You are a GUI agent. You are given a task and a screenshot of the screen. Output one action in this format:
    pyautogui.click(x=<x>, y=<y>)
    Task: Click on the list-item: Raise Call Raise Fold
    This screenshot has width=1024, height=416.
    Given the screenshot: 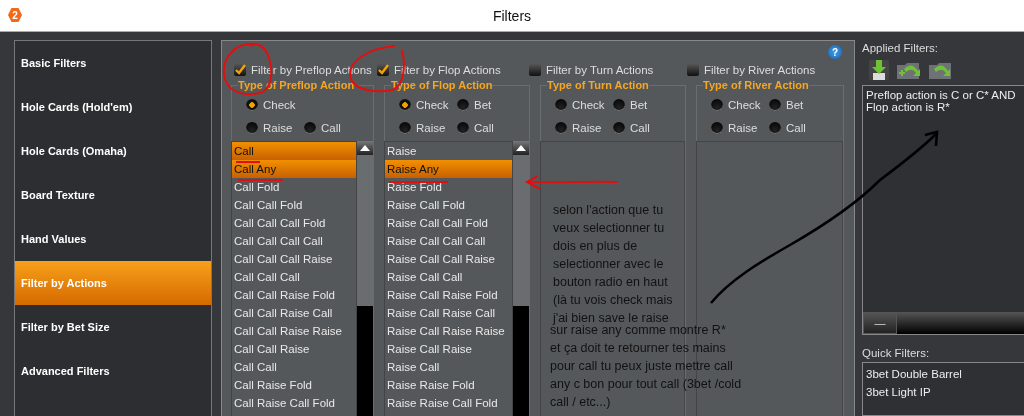 What is the action you would take?
    pyautogui.click(x=448, y=295)
    